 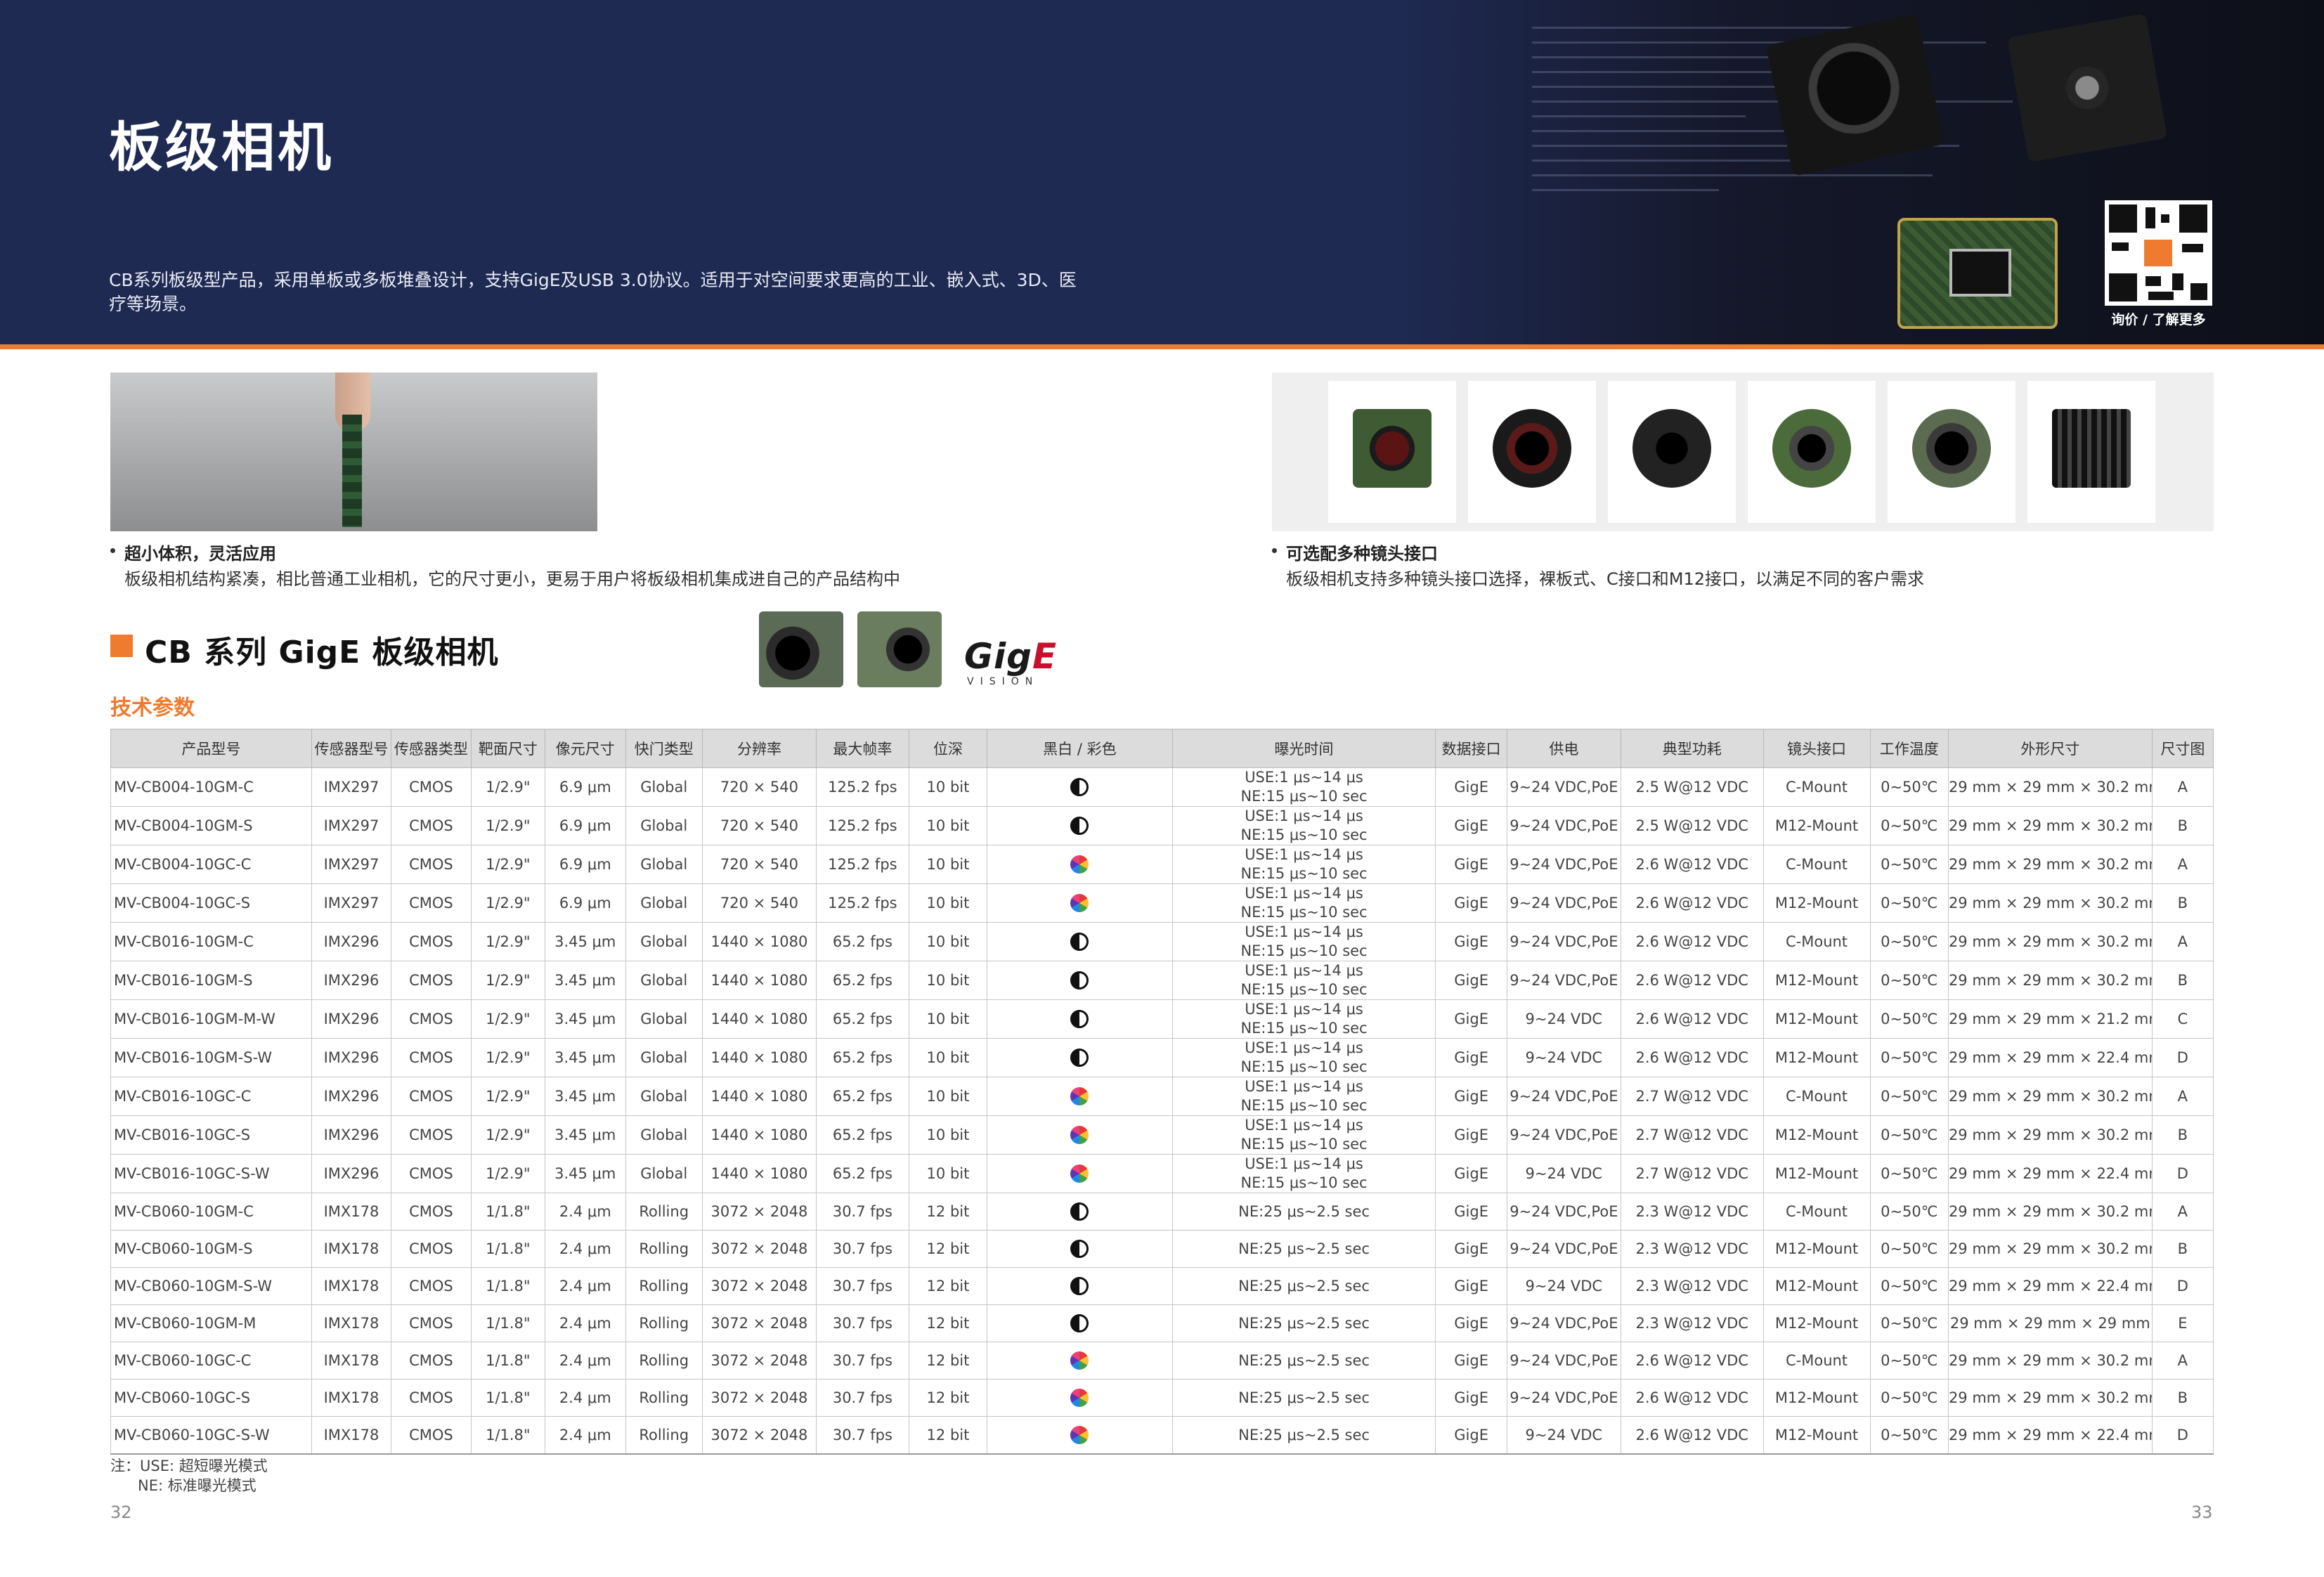 I want to click on bullet-dot, so click(x=113, y=550).